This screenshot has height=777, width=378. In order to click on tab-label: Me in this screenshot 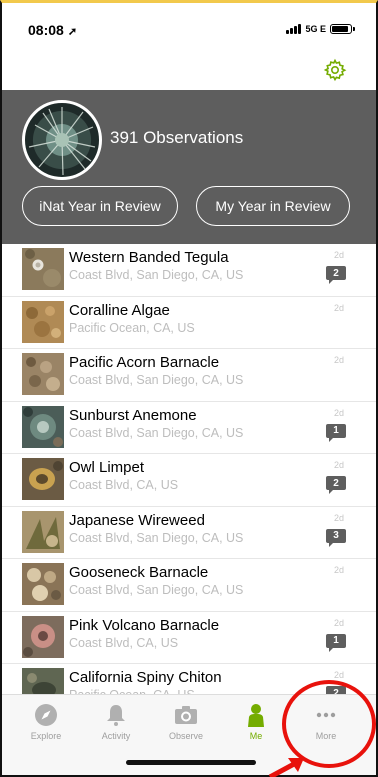, I will do `click(256, 736)`.